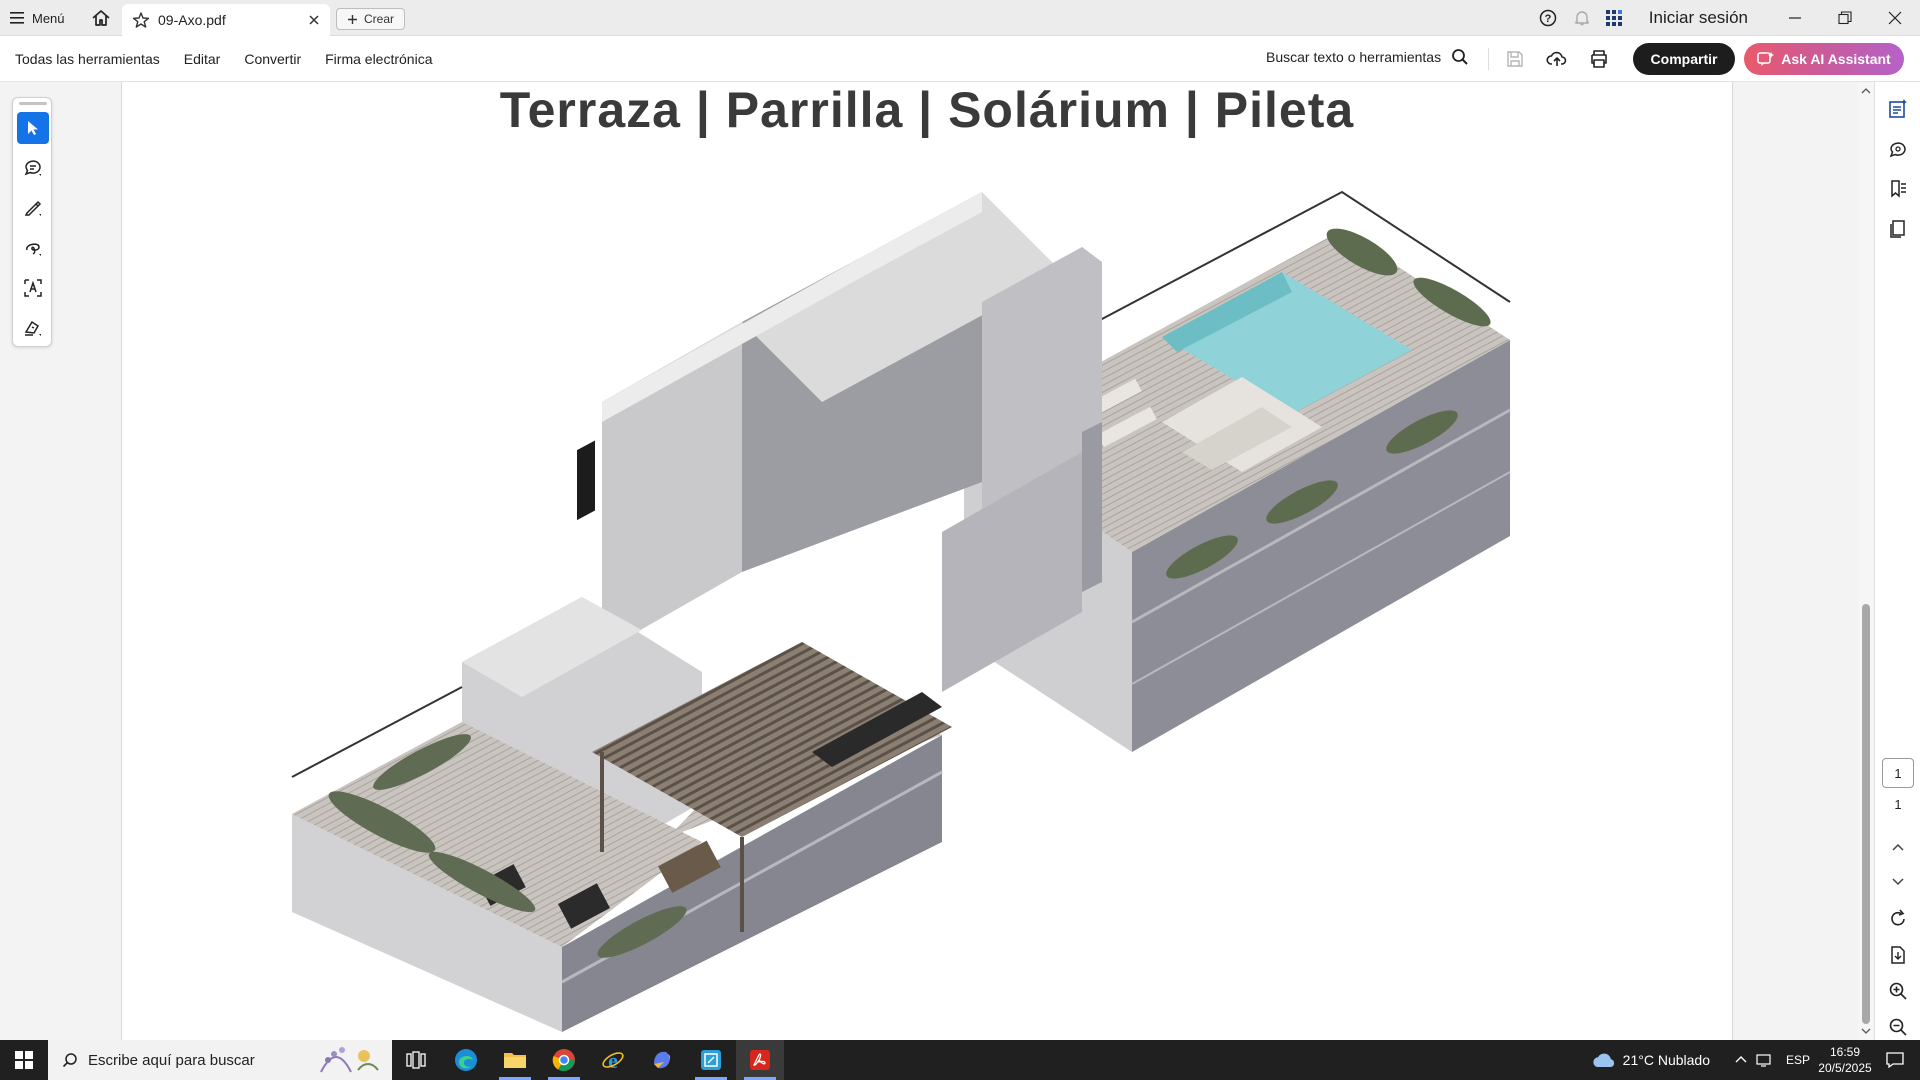 The height and width of the screenshot is (1080, 1920). Describe the element at coordinates (1515, 59) in the screenshot. I see `save-icon` at that location.